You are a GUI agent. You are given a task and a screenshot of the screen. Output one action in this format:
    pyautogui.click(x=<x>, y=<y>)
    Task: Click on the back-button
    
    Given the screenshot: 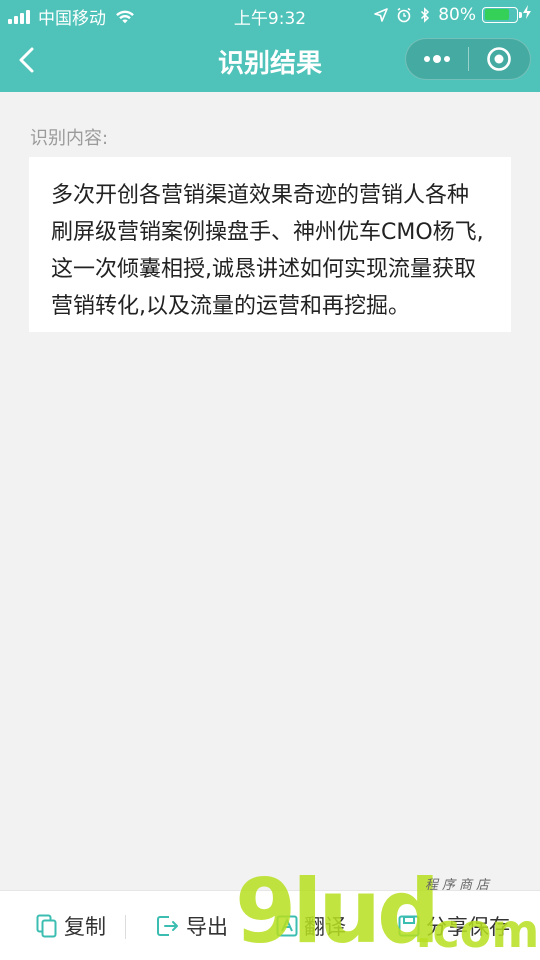 What is the action you would take?
    pyautogui.click(x=26, y=60)
    